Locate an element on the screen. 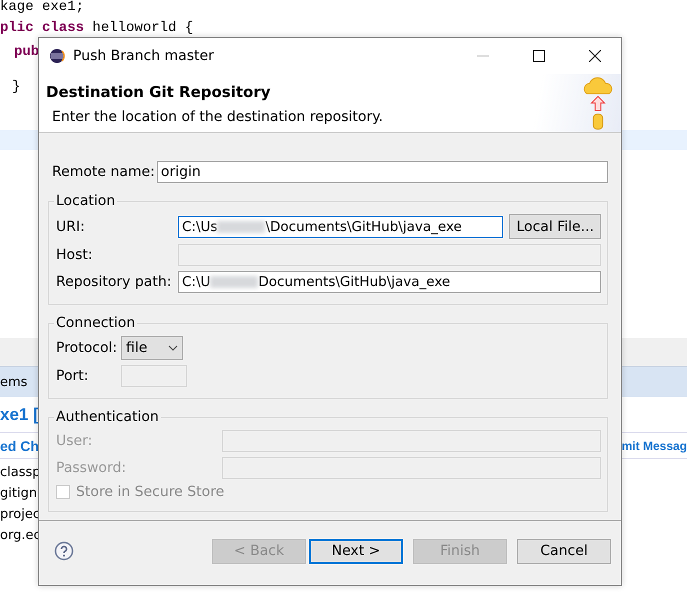 This screenshot has height=606, width=687. app-icon is located at coordinates (57, 56).